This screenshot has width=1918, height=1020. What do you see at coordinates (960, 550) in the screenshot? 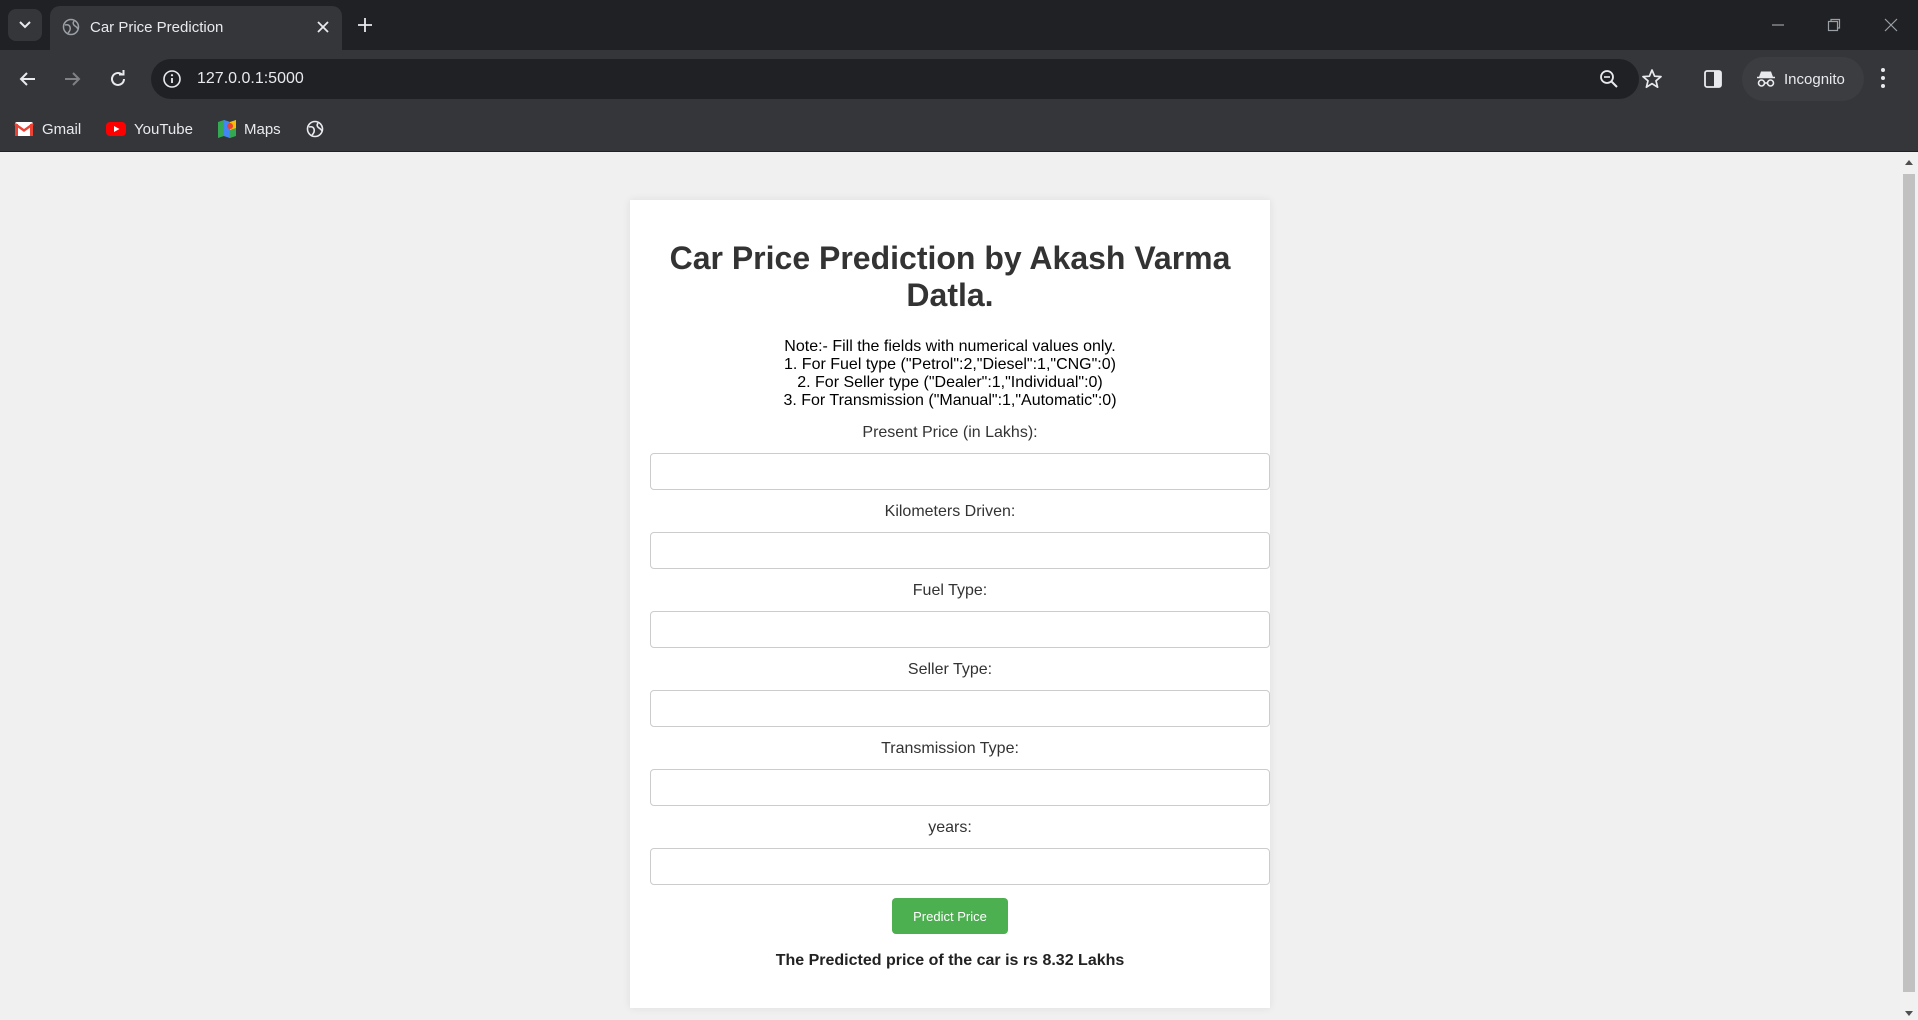
I see `kilometers-driven-input` at bounding box center [960, 550].